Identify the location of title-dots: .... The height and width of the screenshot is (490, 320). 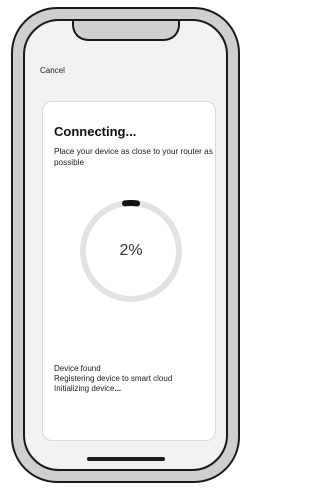
(131, 131).